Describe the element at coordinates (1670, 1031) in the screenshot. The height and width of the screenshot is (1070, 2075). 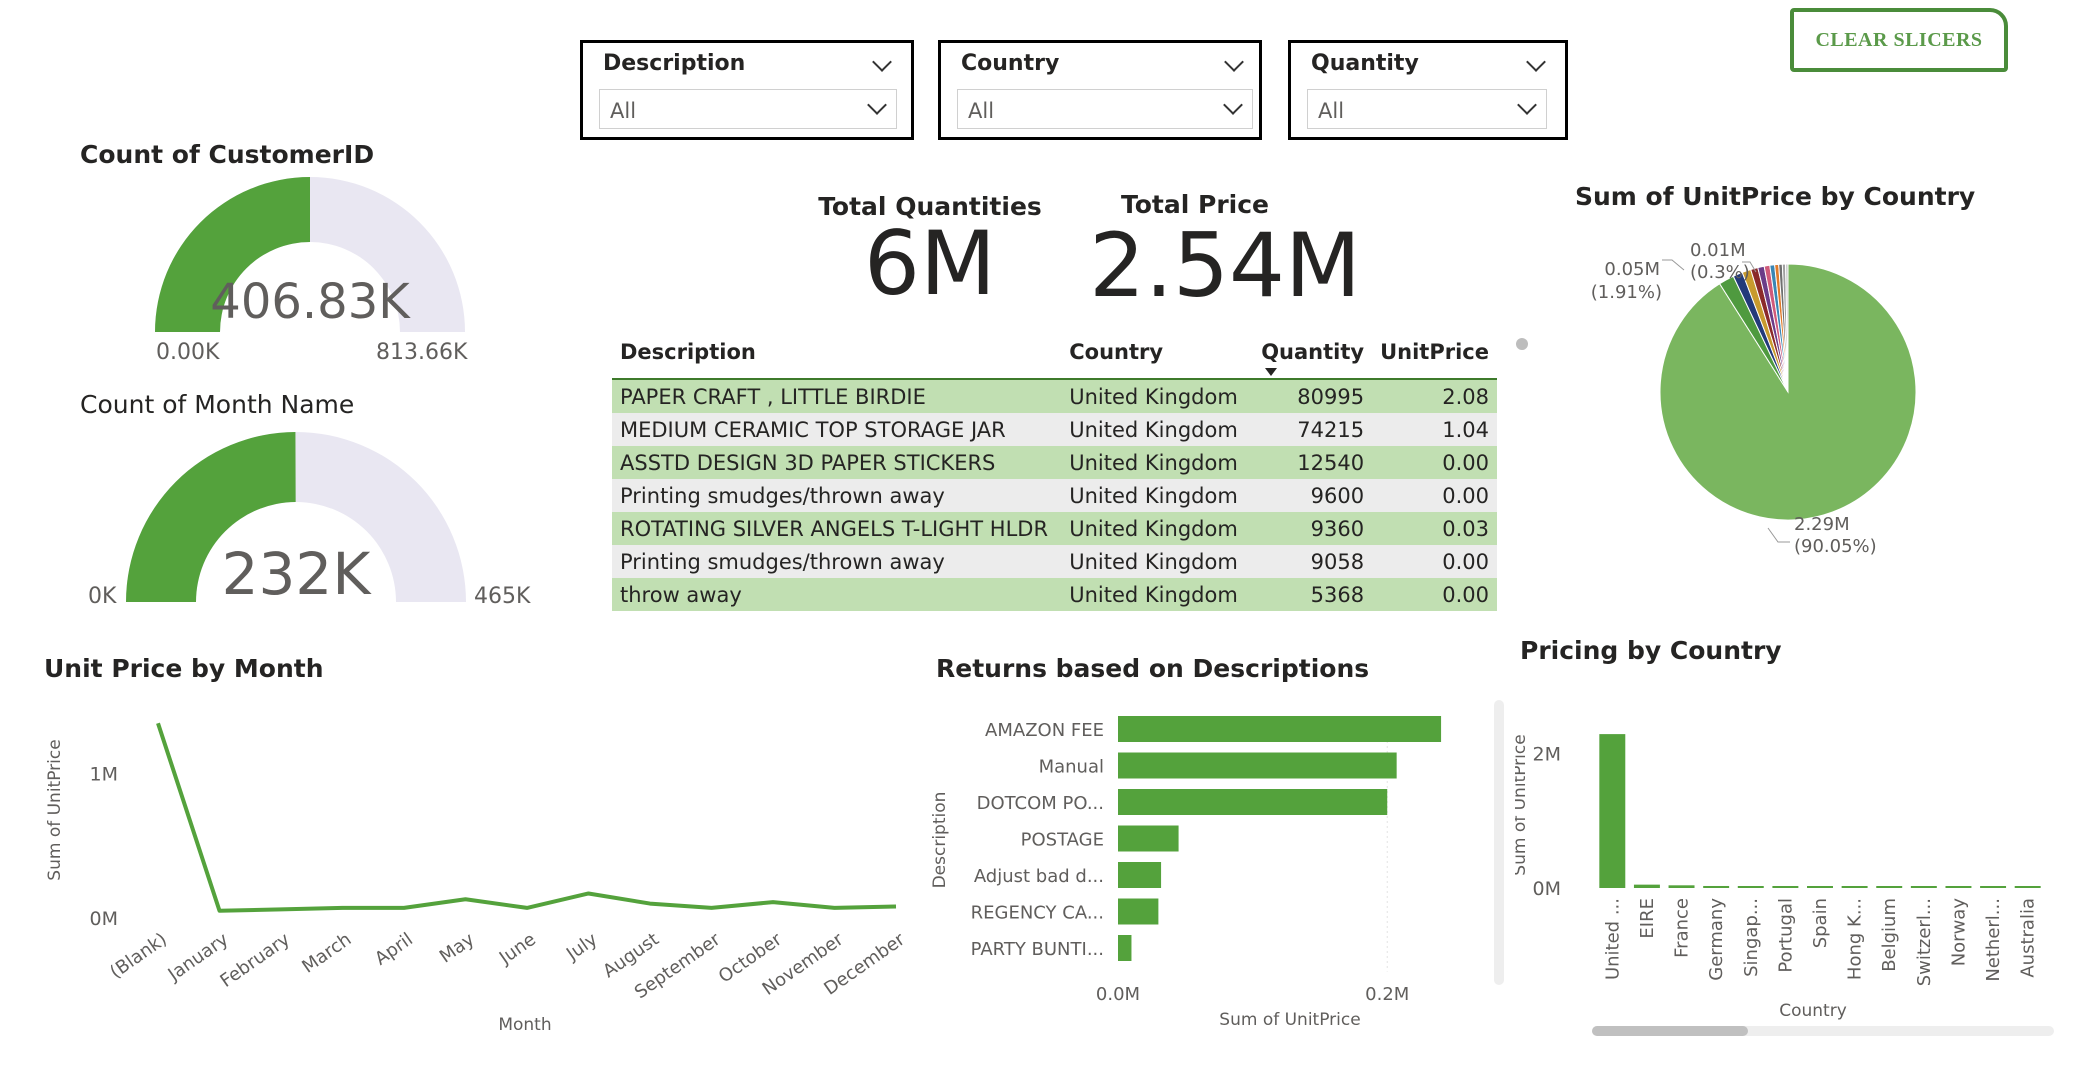
I see `horizontal-scrollbar-thumb` at that location.